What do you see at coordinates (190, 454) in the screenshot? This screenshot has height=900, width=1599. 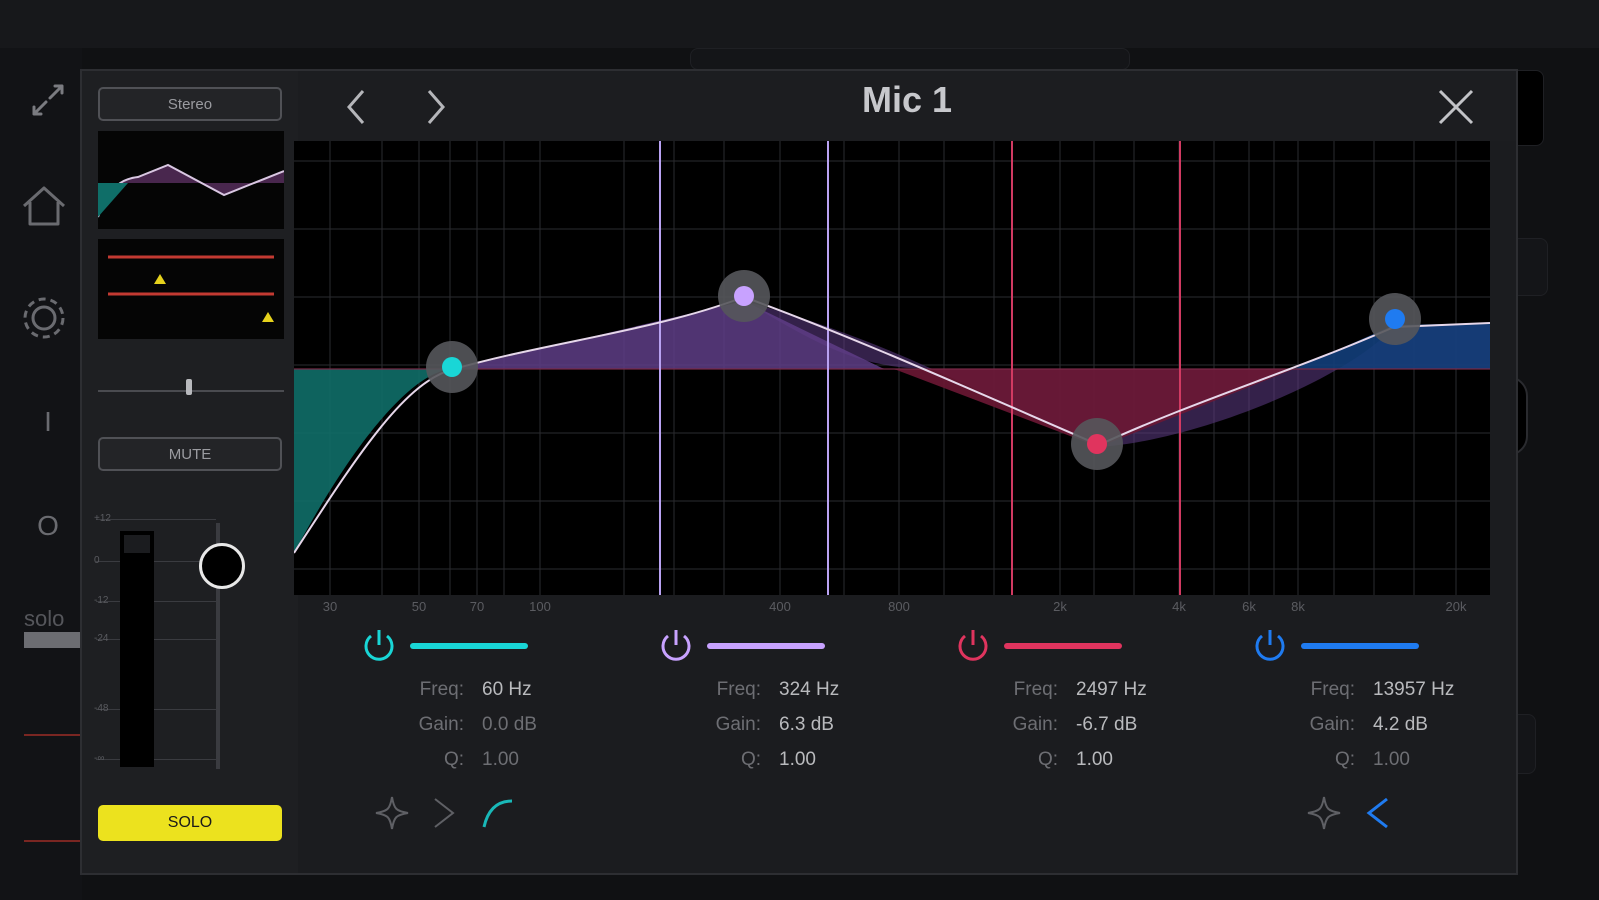 I see `mute-button: MUTE` at bounding box center [190, 454].